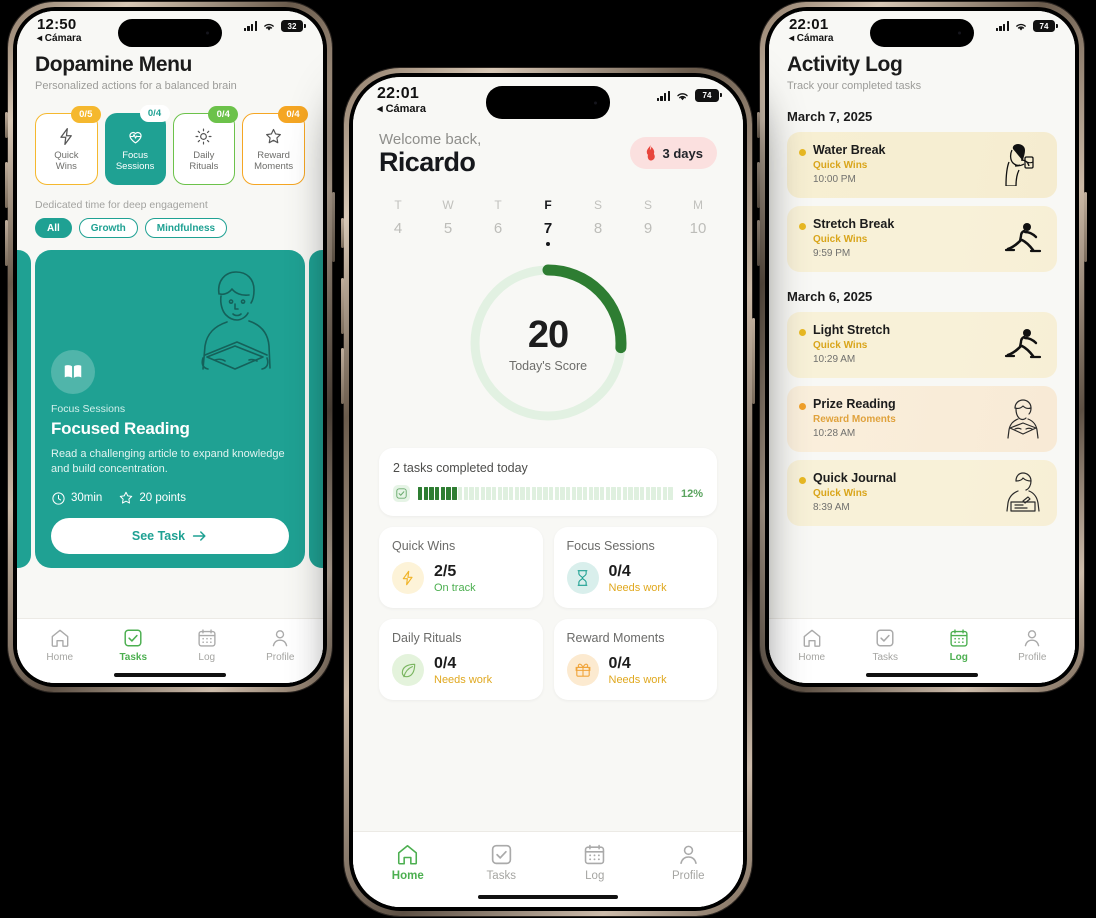 Image resolution: width=1096 pixels, height=918 pixels. What do you see at coordinates (830, 116) in the screenshot?
I see `log-date-heading: March 7, 2025` at bounding box center [830, 116].